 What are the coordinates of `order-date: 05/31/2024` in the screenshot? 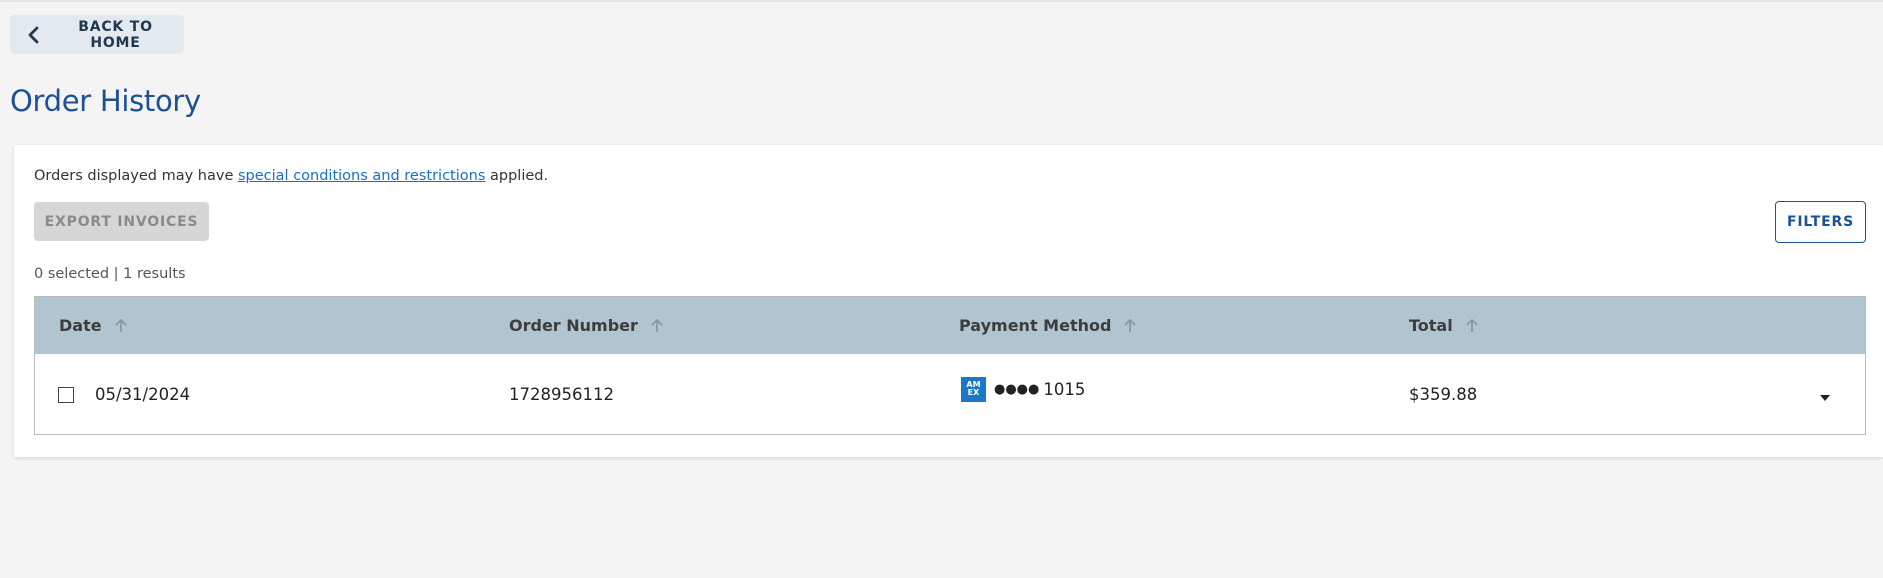 It's located at (143, 394).